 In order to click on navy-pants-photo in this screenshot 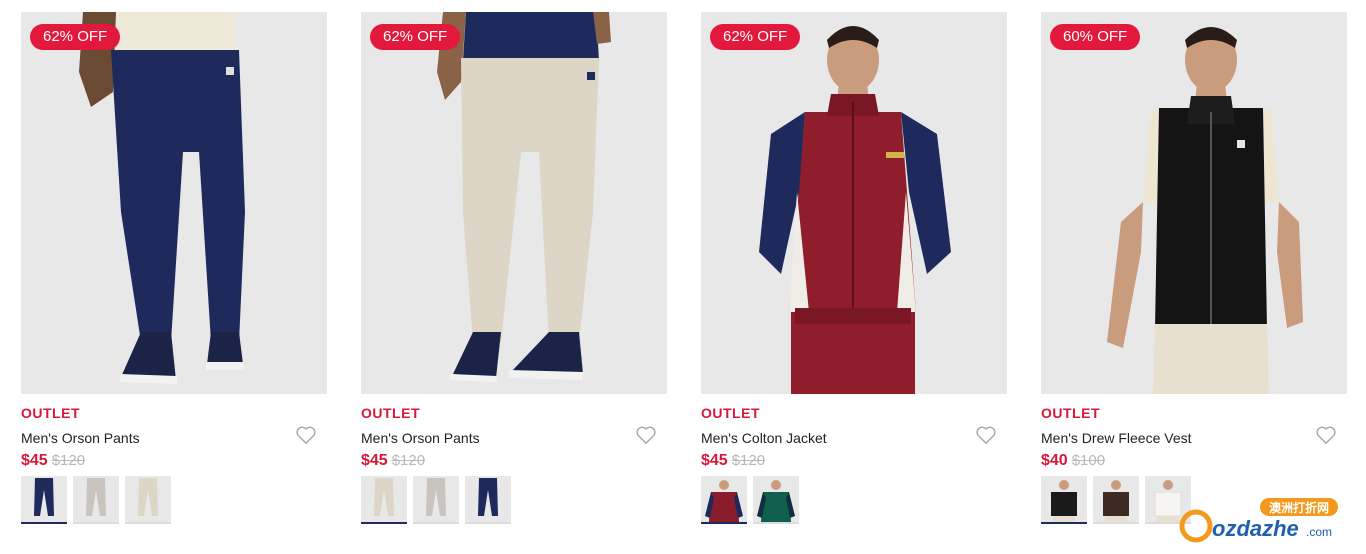, I will do `click(162, 198)`.